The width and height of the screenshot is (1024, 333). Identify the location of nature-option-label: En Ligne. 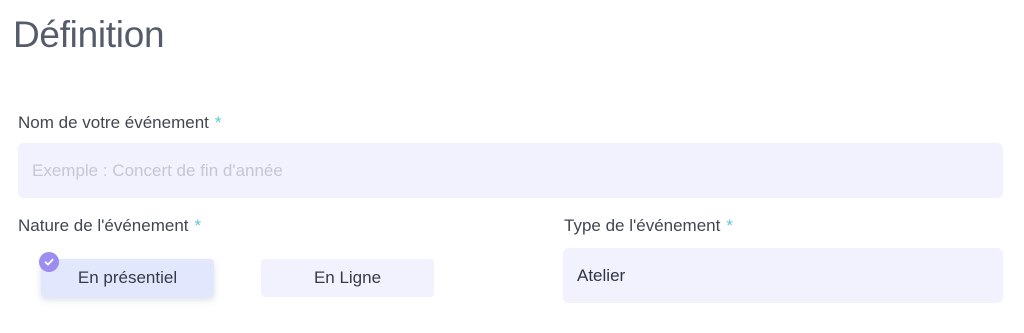
(347, 277).